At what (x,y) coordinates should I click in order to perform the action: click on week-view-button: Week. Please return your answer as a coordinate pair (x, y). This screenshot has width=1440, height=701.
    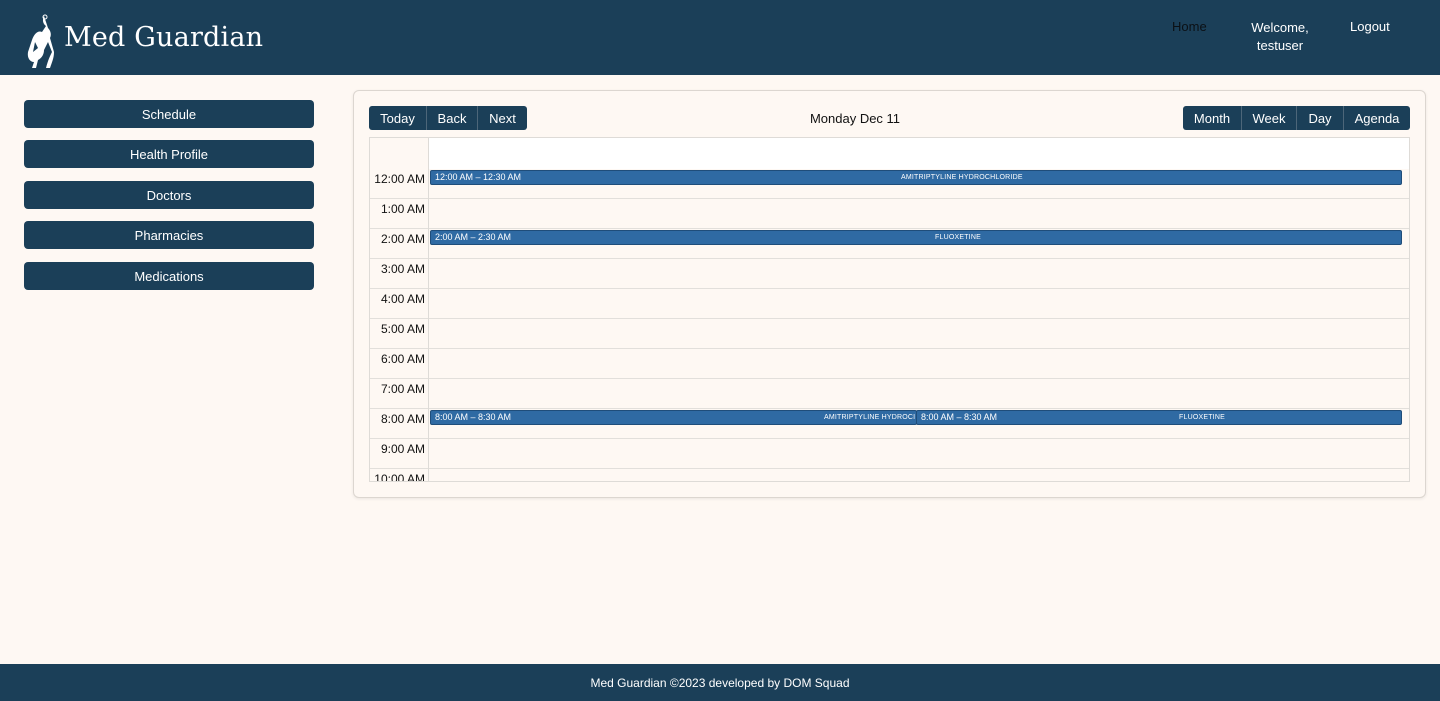
    Looking at the image, I should click on (1269, 118).